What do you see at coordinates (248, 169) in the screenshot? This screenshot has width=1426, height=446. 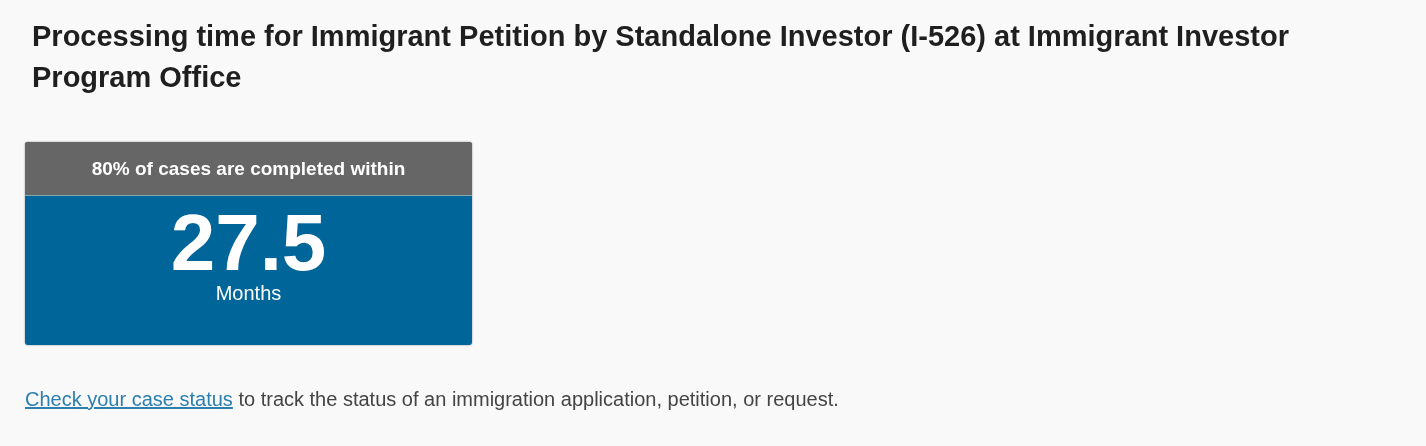 I see `card-header: 80% of cases are completed within` at bounding box center [248, 169].